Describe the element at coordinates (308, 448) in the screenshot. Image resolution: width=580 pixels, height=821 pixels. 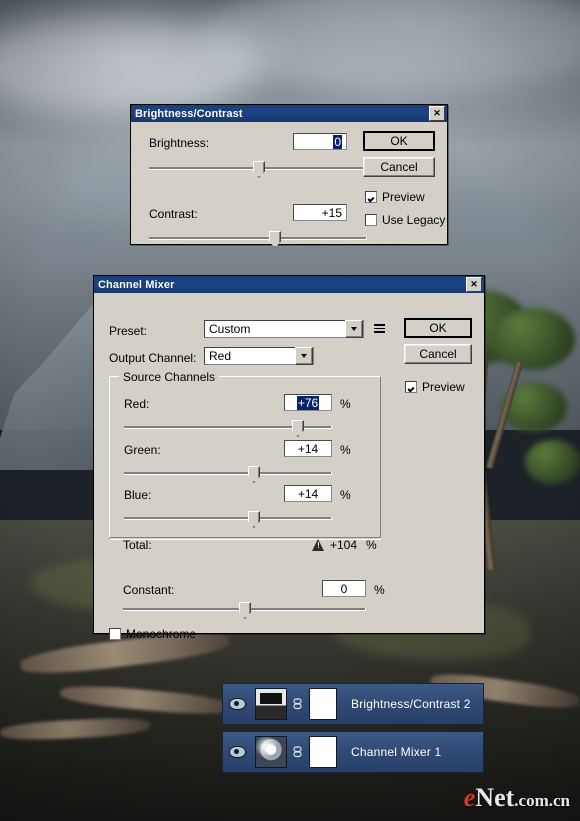
I see `green-input: +14` at that location.